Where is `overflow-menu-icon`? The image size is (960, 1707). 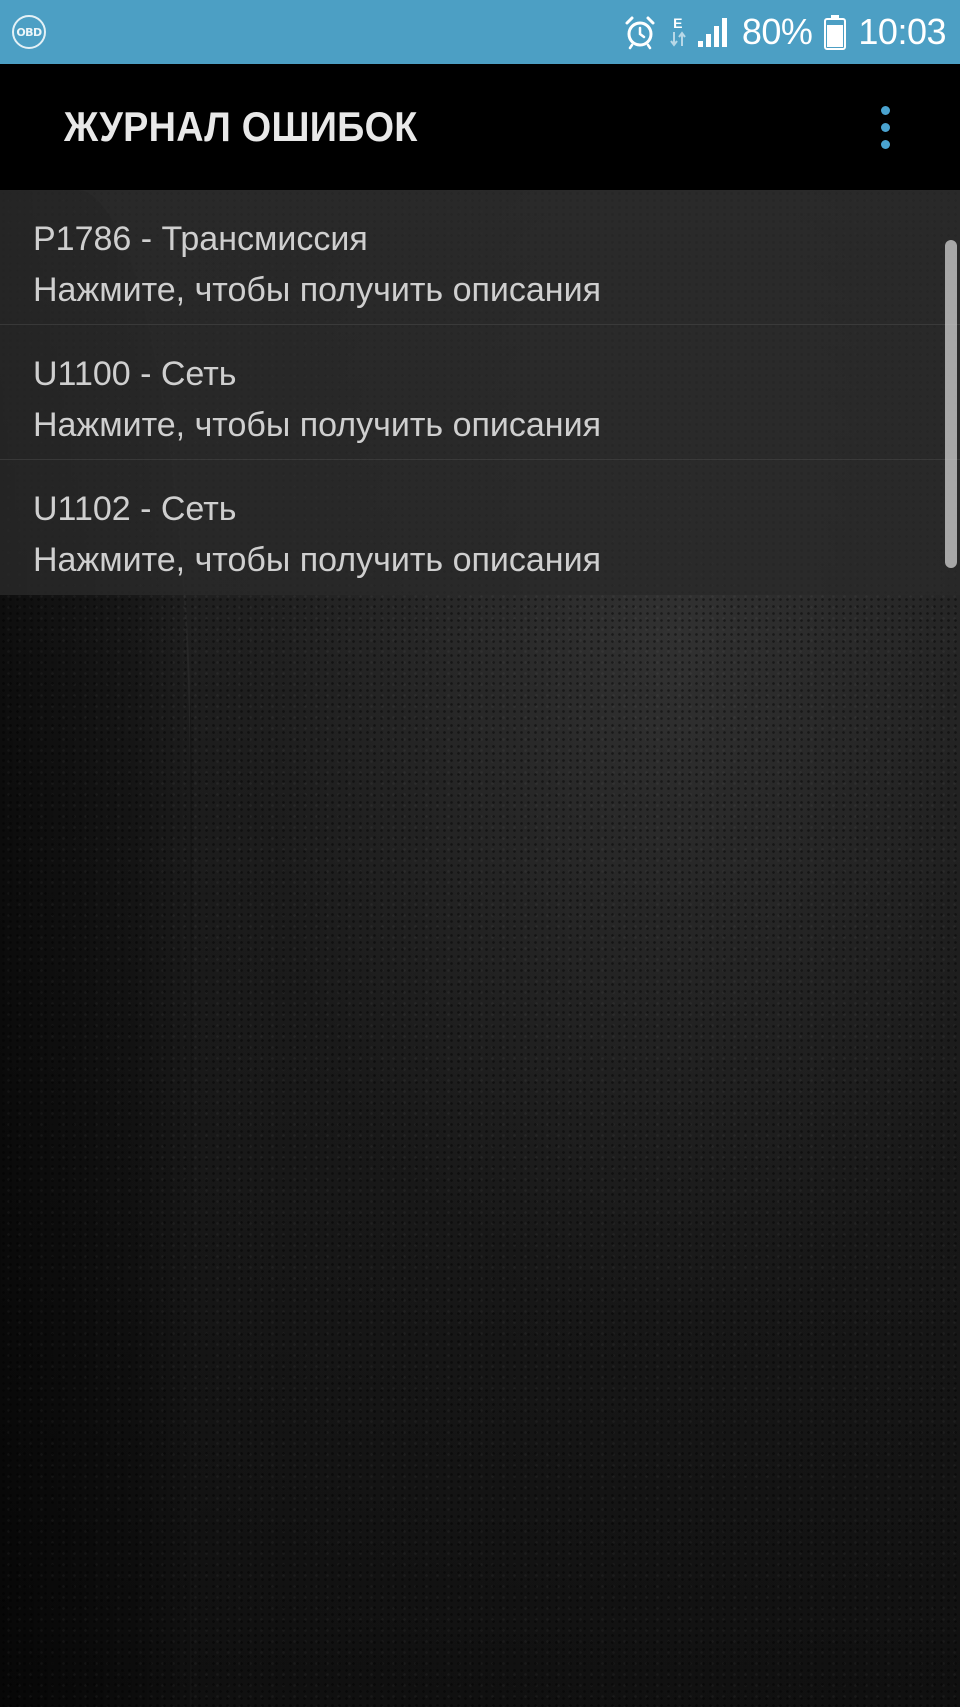 overflow-menu-icon is located at coordinates (885, 127).